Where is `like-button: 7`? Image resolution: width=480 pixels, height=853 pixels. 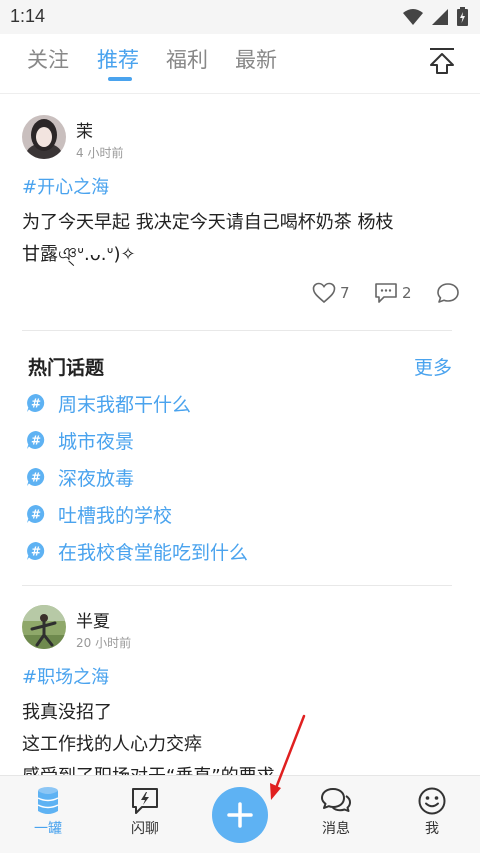
like-button: 7 is located at coordinates (331, 293).